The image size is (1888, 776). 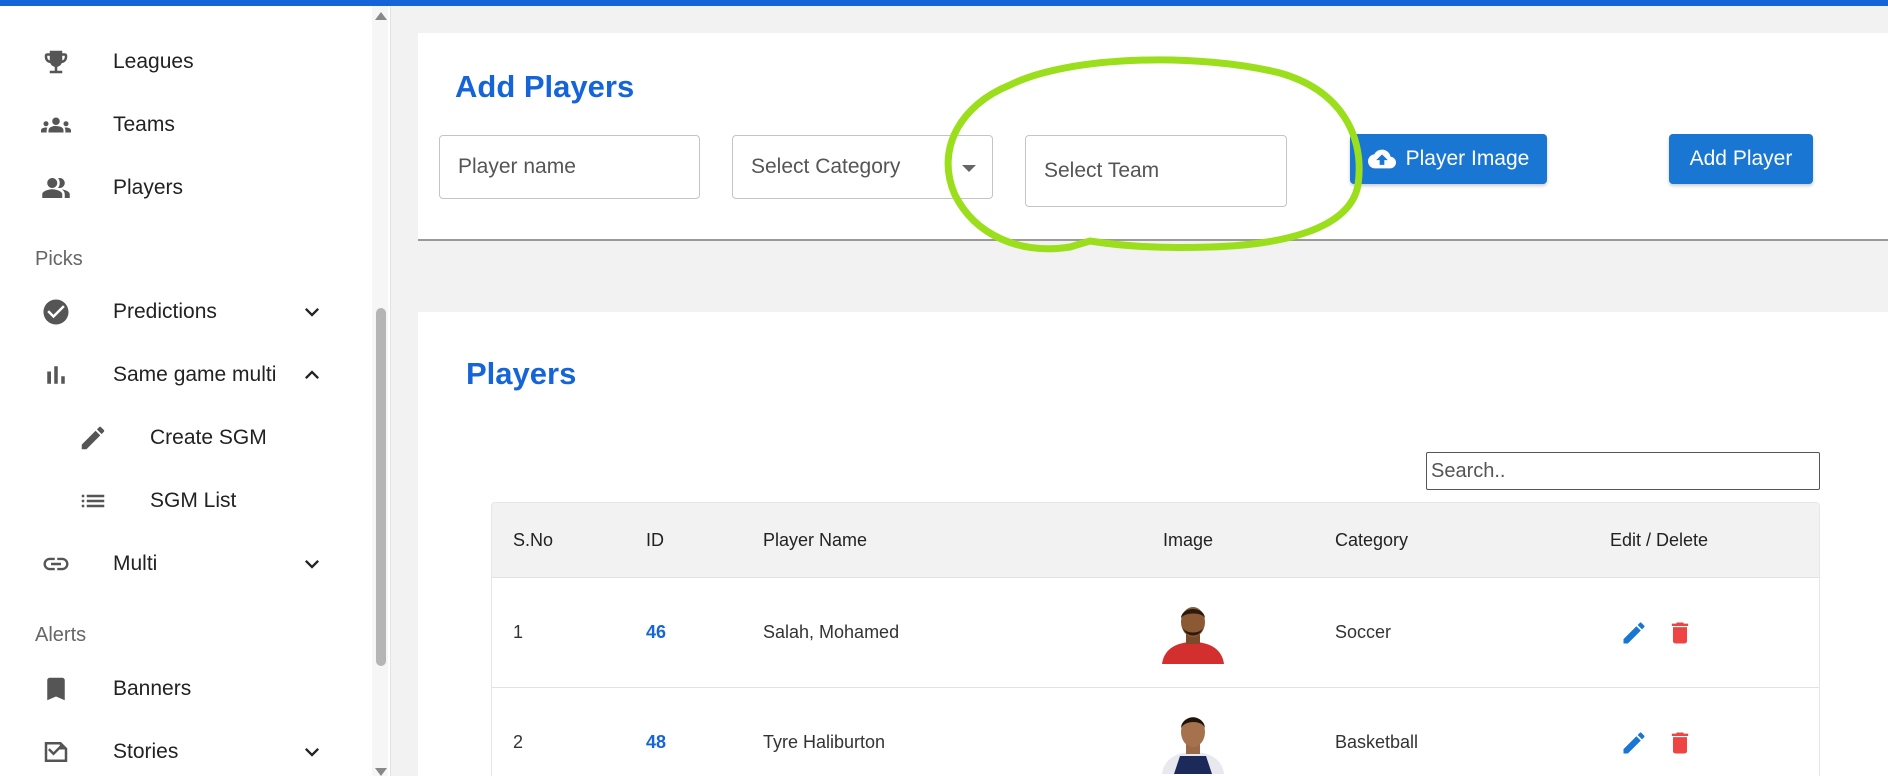 I want to click on trophy-icon, so click(x=56, y=62).